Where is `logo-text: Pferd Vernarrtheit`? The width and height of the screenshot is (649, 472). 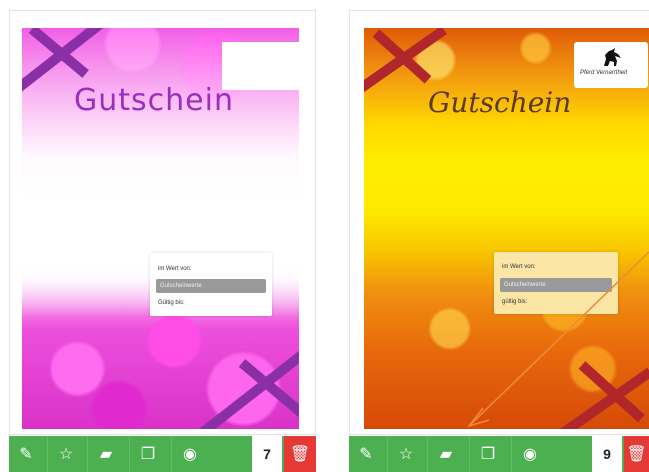 logo-text: Pferd Vernarrtheit is located at coordinates (604, 73).